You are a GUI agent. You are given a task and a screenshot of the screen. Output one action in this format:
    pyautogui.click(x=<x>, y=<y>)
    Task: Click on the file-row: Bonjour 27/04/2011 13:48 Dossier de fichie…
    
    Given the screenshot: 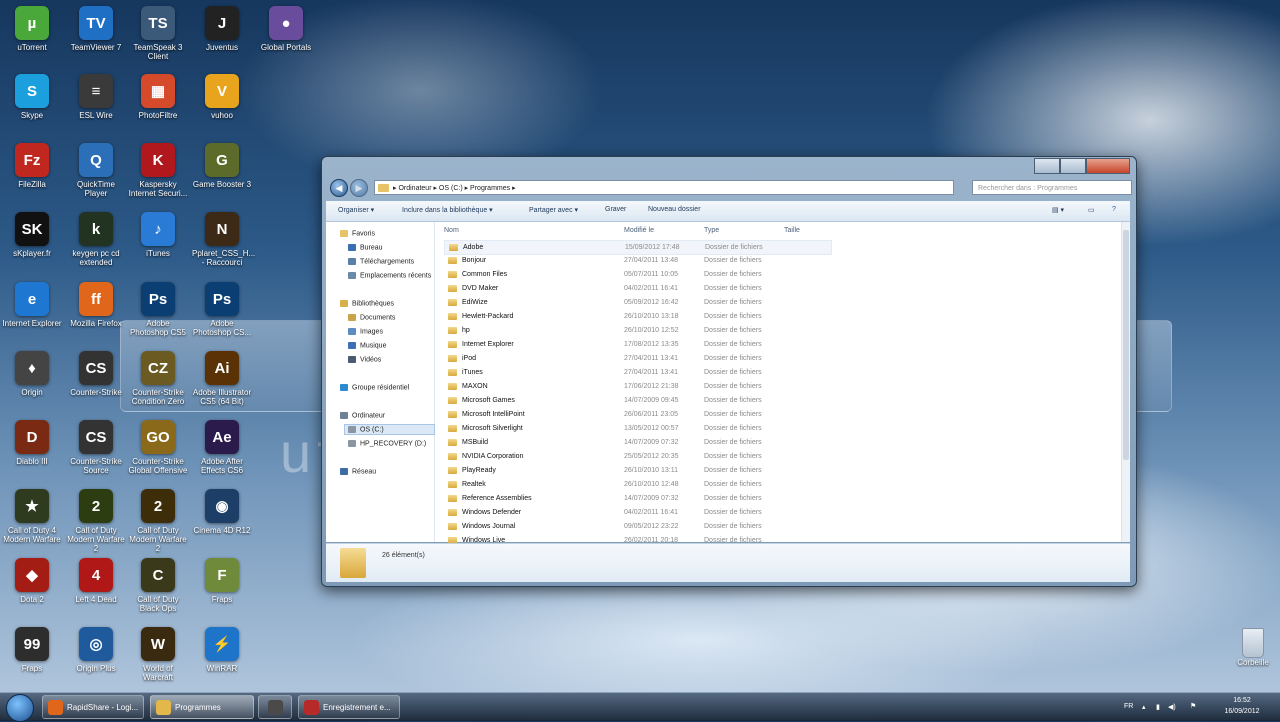 What is the action you would take?
    pyautogui.click(x=637, y=260)
    